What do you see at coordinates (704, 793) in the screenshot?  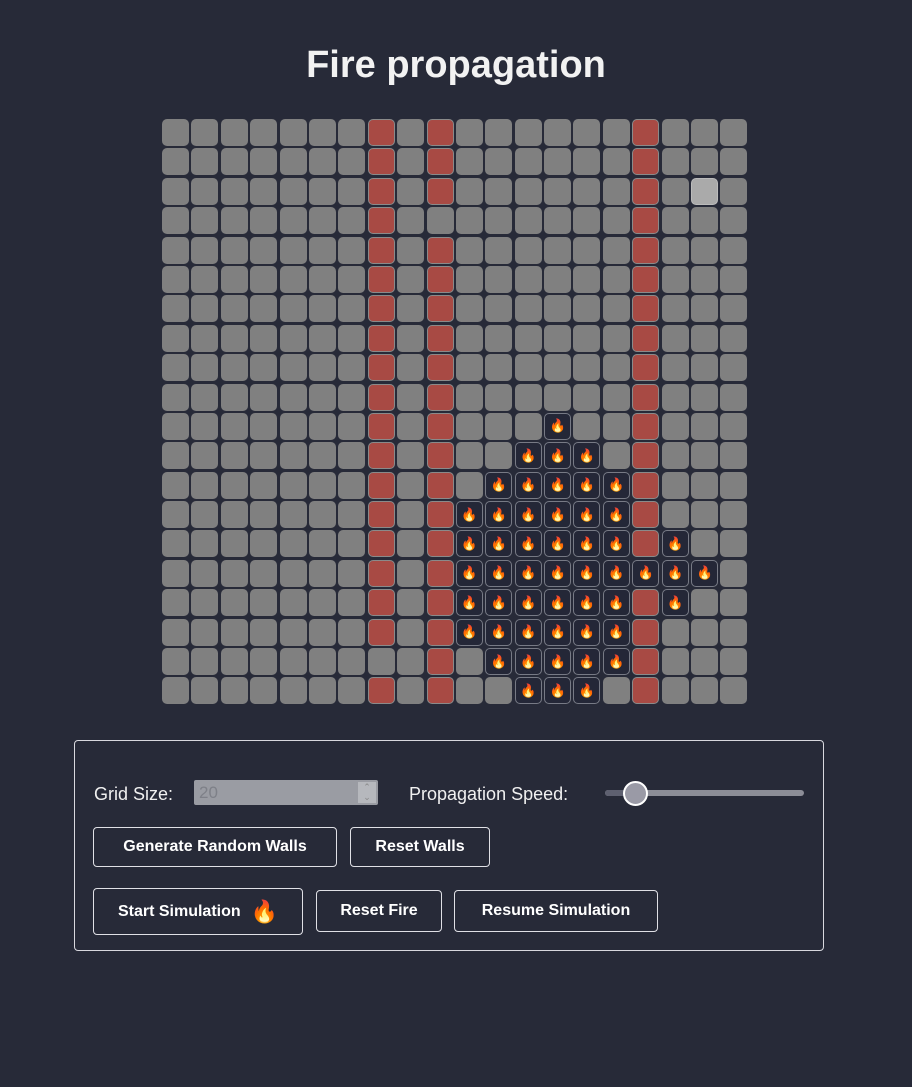 I see `propagation-speed-slider` at bounding box center [704, 793].